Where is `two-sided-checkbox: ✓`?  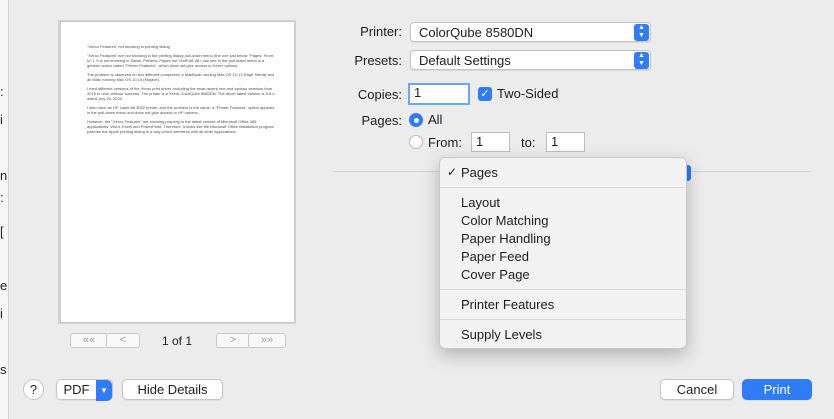
two-sided-checkbox: ✓ is located at coordinates (485, 94).